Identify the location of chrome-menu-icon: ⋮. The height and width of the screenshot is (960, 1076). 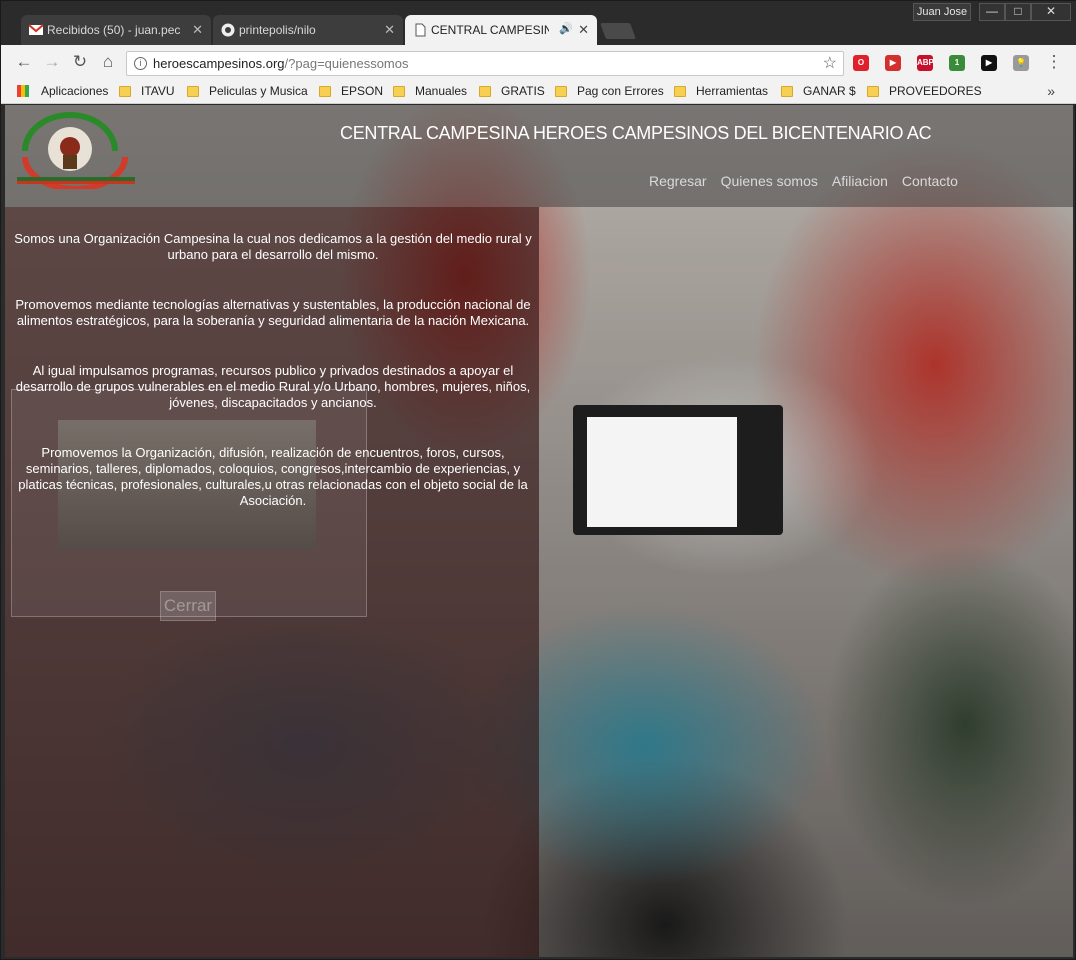
(1054, 62).